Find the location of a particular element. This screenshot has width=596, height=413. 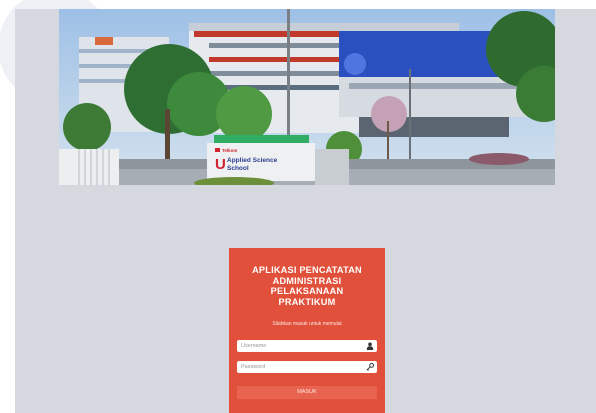

login-title-line: APLIKASI PENCATATAN is located at coordinates (307, 270).